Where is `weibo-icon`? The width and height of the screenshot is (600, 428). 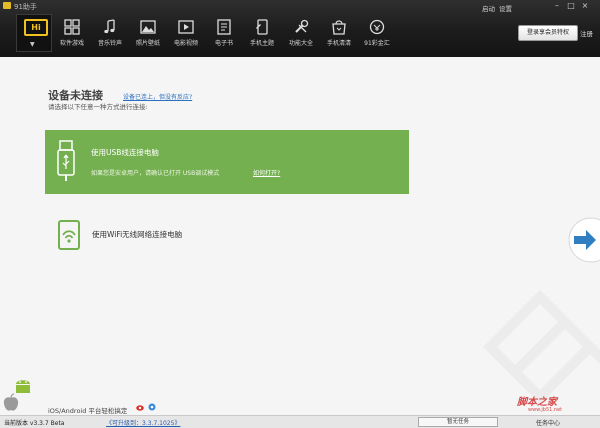 weibo-icon is located at coordinates (140, 407).